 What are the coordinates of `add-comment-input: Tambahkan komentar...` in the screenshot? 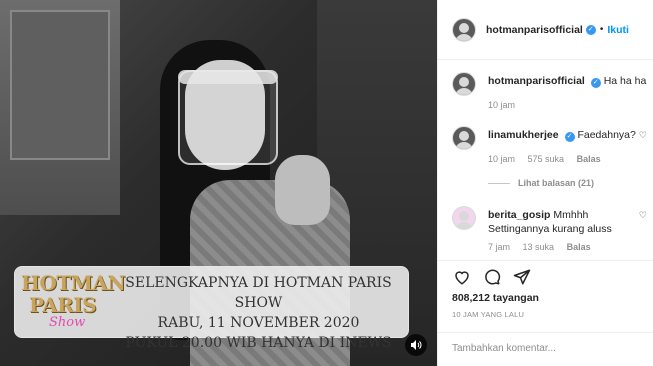 It's located at (545, 349).